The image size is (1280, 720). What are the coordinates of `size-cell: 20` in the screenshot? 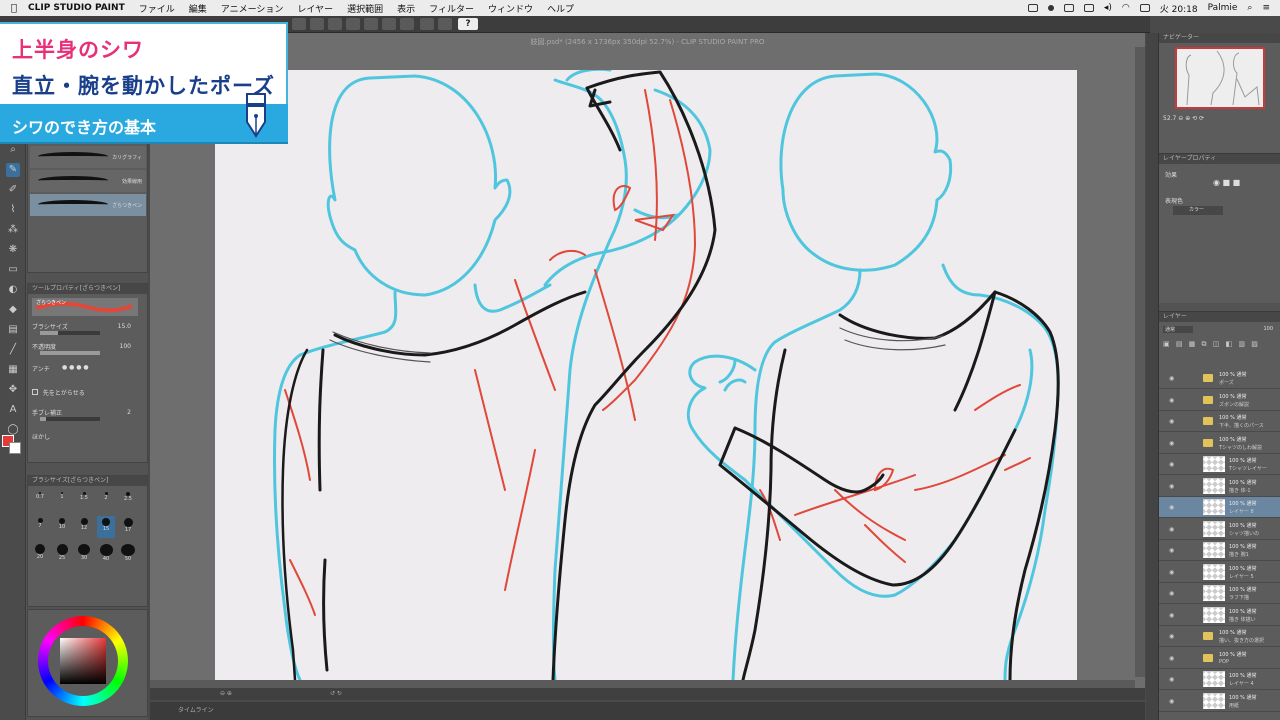 It's located at (40, 553).